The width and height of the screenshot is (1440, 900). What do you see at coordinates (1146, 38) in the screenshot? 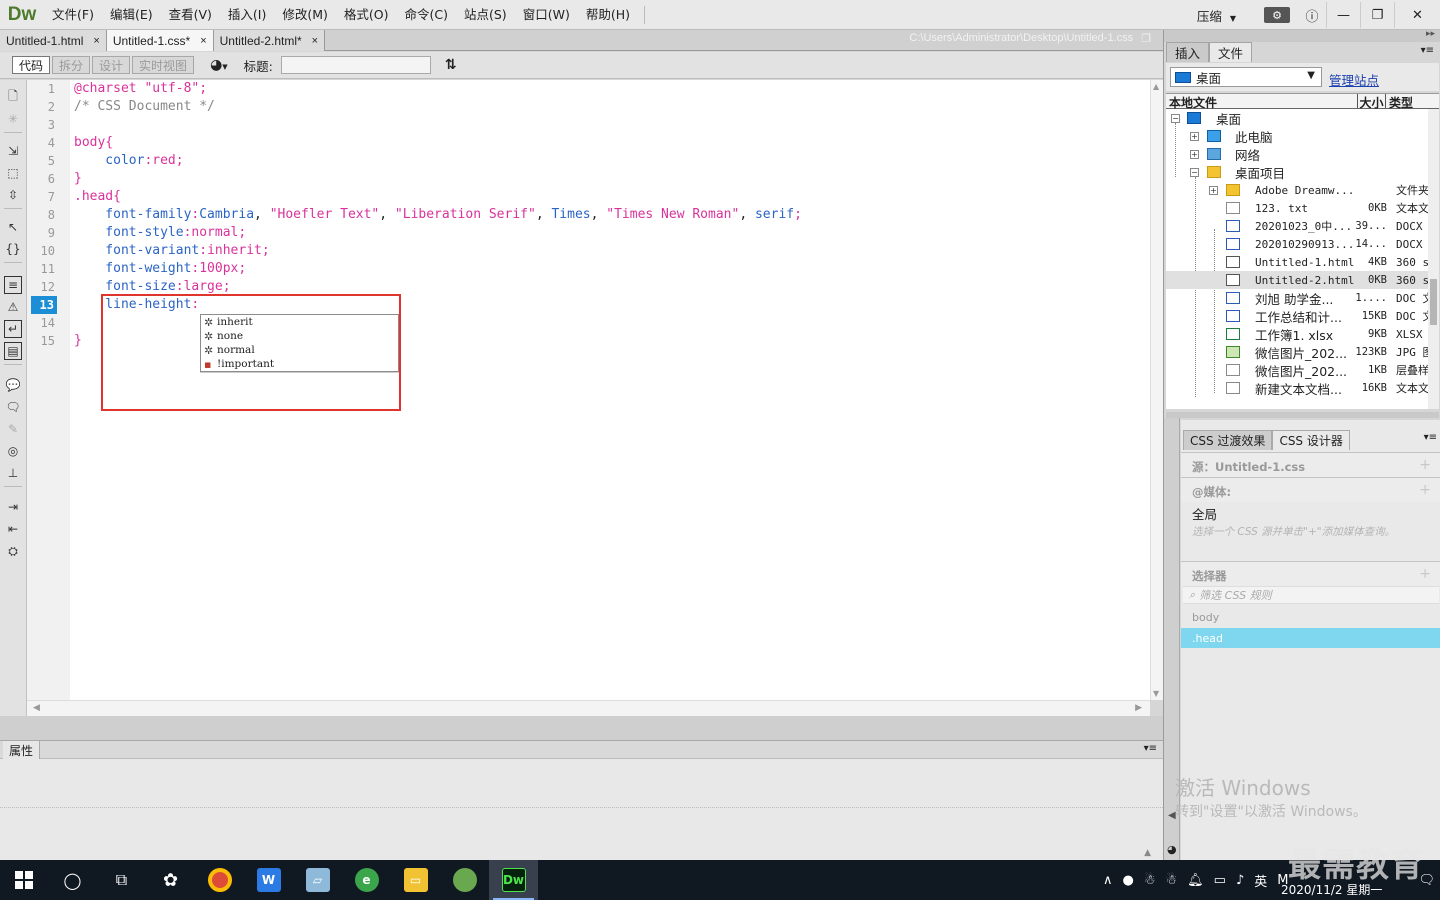
I see `restore-doc-icon: ❐` at bounding box center [1146, 38].